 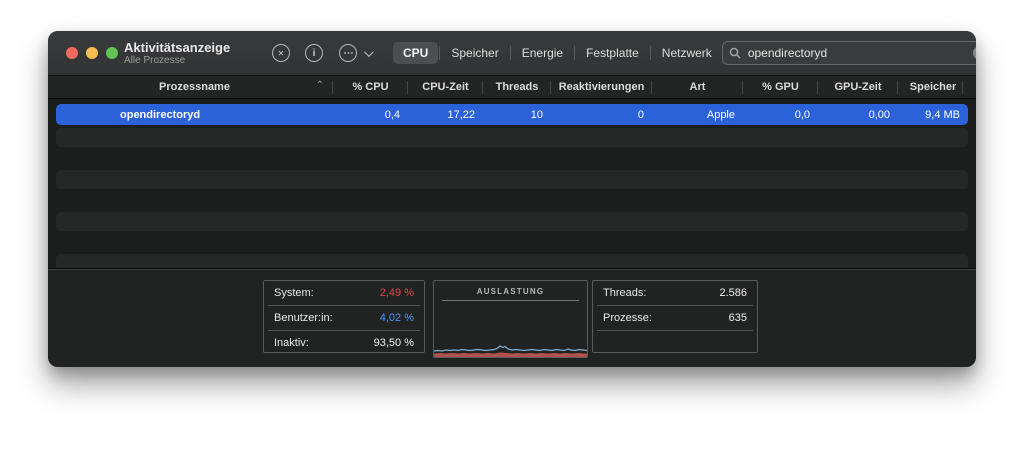 What do you see at coordinates (780, 87) in the screenshot?
I see `column-header-gpu: % GPU` at bounding box center [780, 87].